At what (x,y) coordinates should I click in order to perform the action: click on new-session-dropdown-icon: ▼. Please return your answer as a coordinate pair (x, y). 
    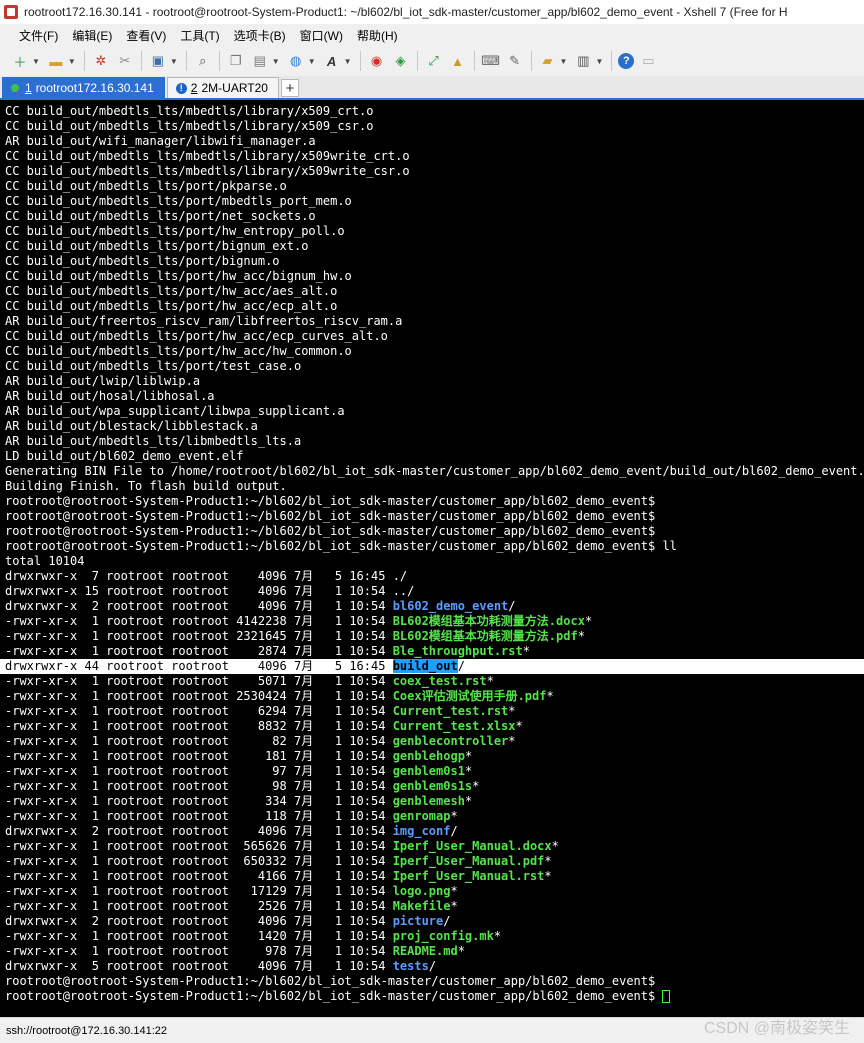
    Looking at the image, I should click on (36, 61).